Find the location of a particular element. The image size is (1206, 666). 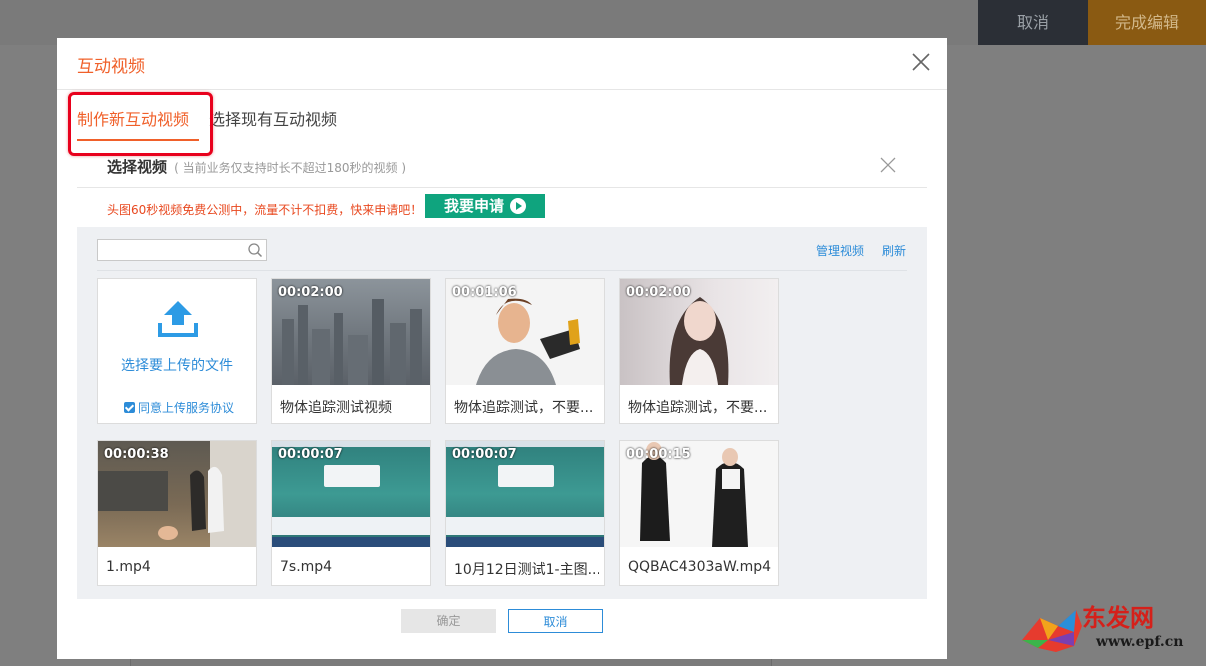

video-card: 00:00:07 7s.mp4 is located at coordinates (351, 513).